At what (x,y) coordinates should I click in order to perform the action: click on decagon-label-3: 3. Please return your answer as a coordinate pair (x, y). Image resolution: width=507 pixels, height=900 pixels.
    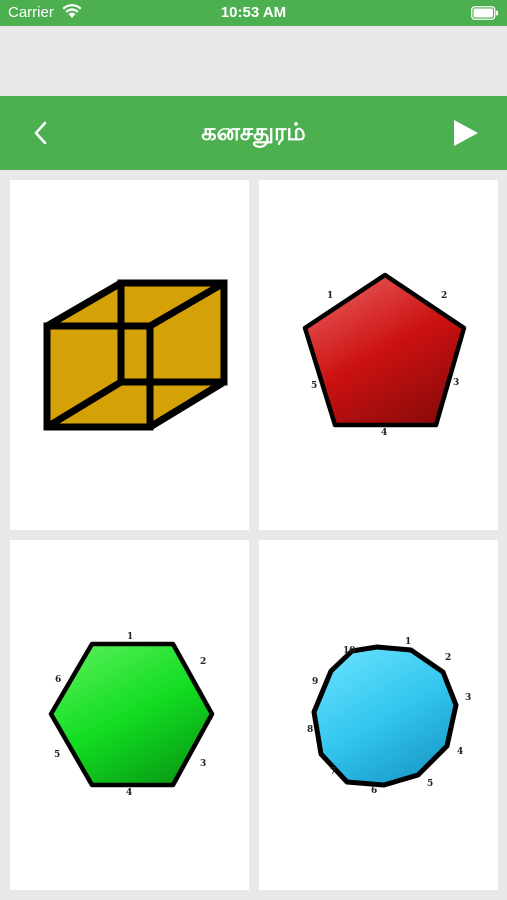
    Looking at the image, I should click on (468, 698).